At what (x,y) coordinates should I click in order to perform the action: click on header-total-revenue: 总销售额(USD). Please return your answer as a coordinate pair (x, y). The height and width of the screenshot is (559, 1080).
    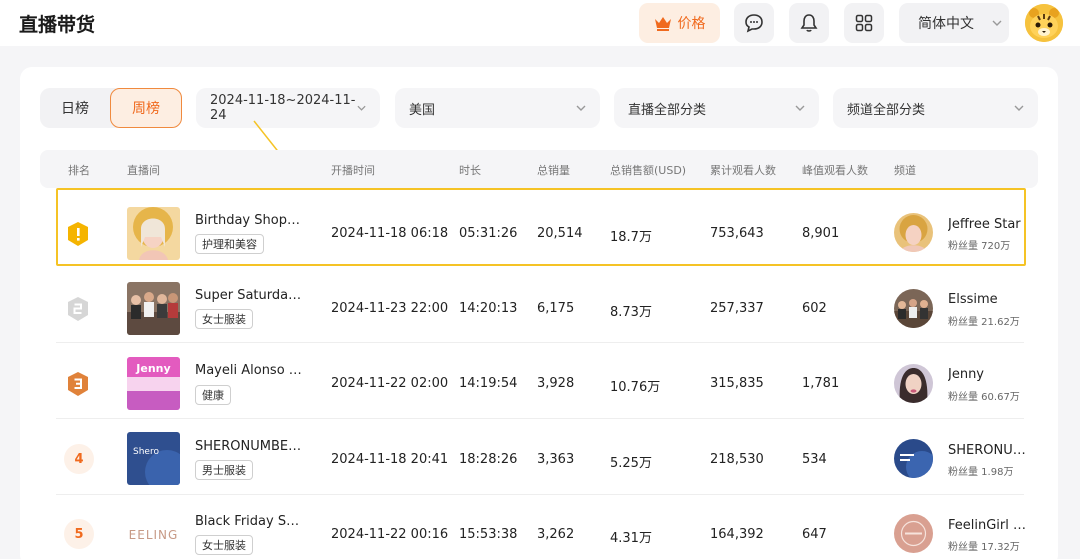
    Looking at the image, I should click on (648, 170).